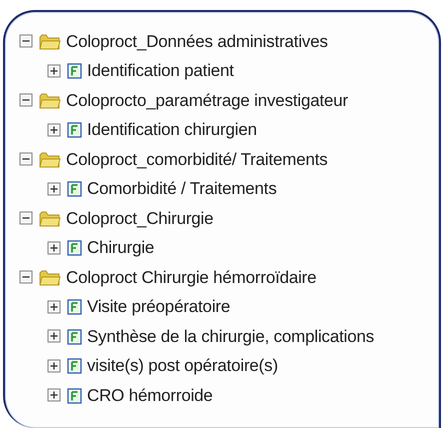  What do you see at coordinates (182, 189) in the screenshot?
I see `form-label: Comorbidité / Traitements` at bounding box center [182, 189].